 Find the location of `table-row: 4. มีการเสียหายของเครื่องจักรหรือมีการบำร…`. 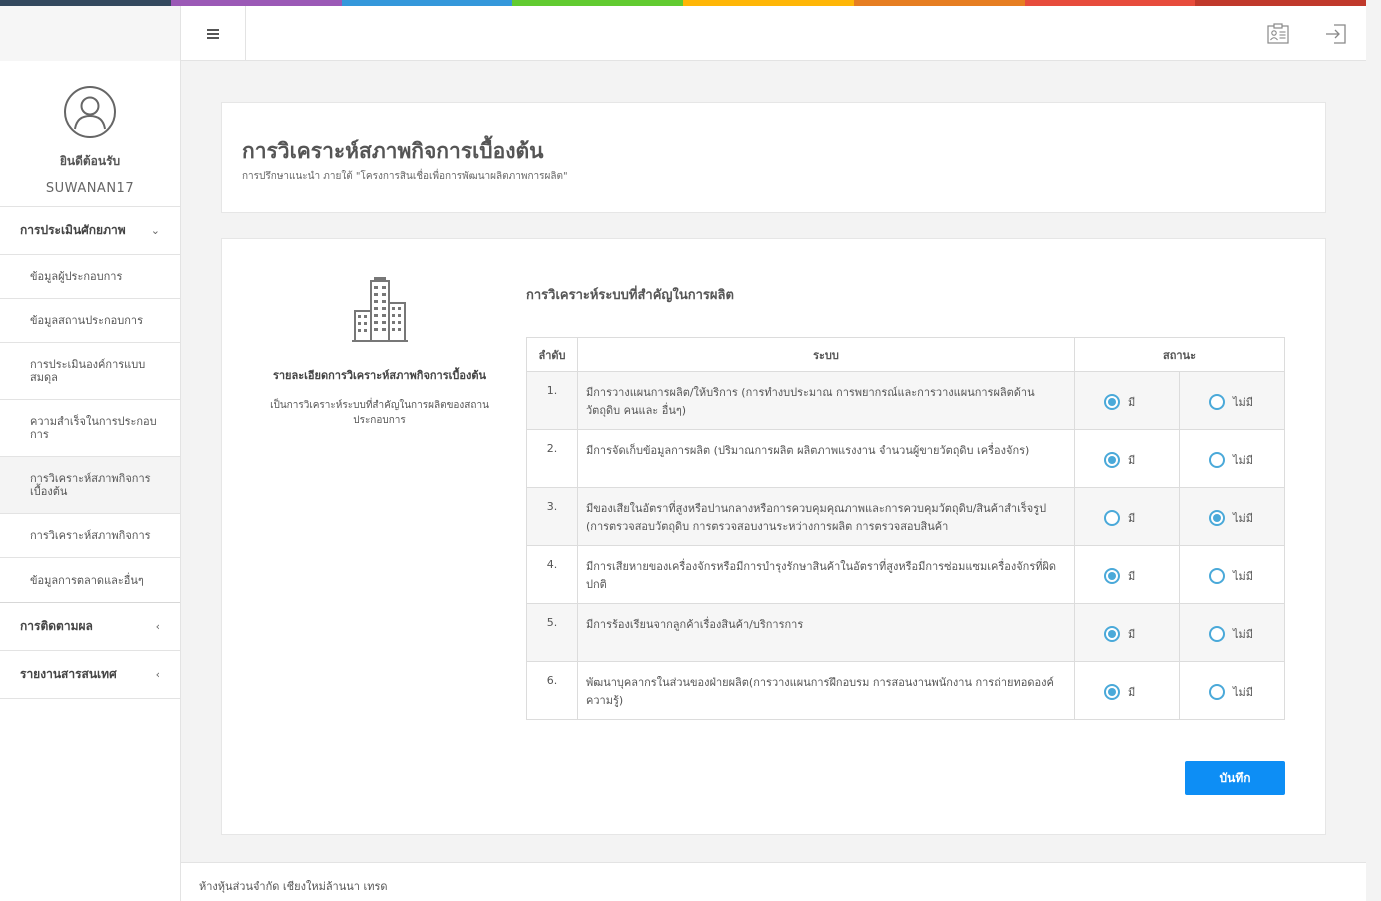

table-row: 4. มีการเสียหายของเครื่องจักรหรือมีการบำร… is located at coordinates (905, 574).